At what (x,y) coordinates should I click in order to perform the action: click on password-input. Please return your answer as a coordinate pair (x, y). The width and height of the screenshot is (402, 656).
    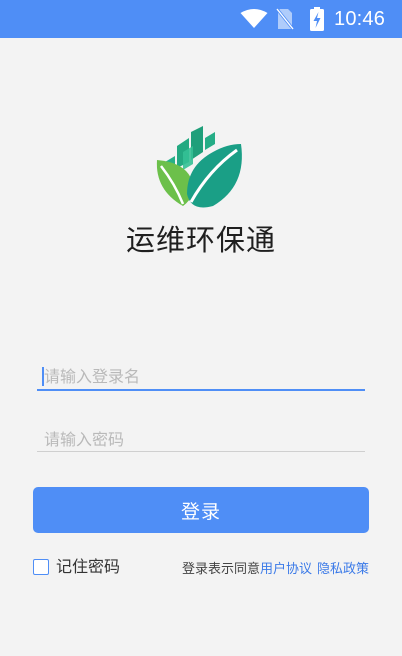
    Looking at the image, I should click on (201, 439).